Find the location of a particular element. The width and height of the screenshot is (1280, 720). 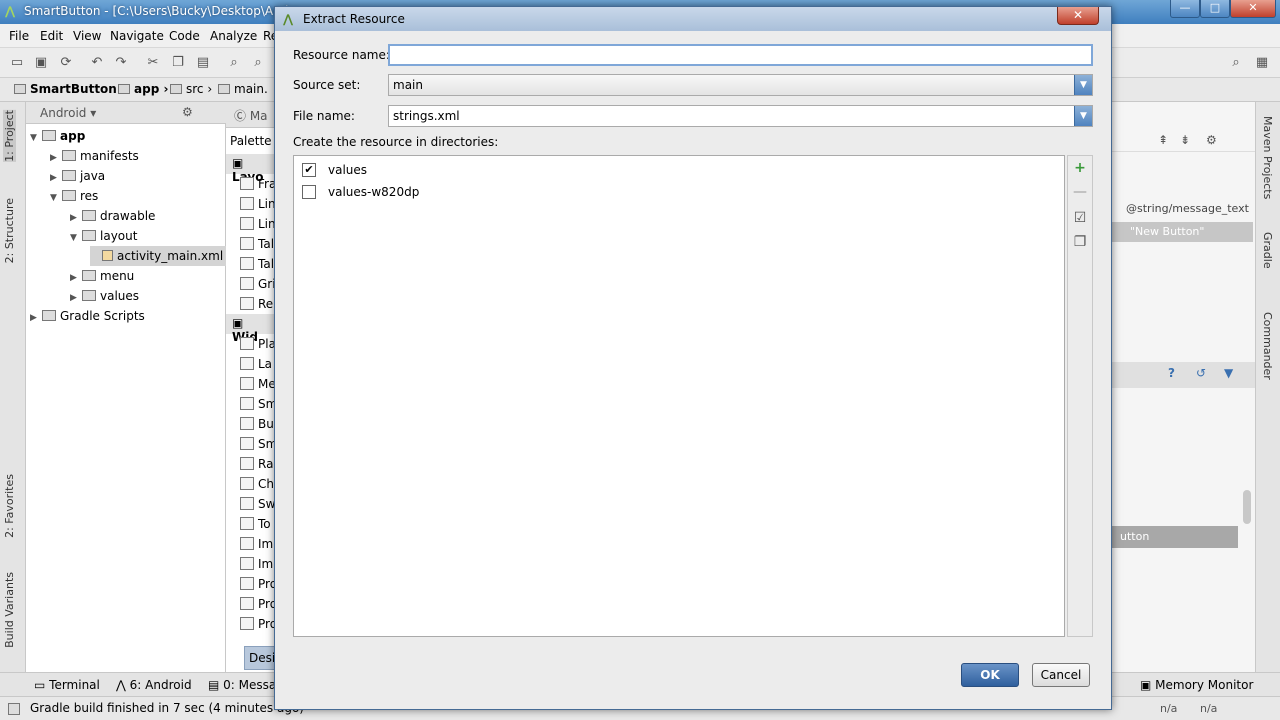

tab-project: 1: Project is located at coordinates (9, 136).